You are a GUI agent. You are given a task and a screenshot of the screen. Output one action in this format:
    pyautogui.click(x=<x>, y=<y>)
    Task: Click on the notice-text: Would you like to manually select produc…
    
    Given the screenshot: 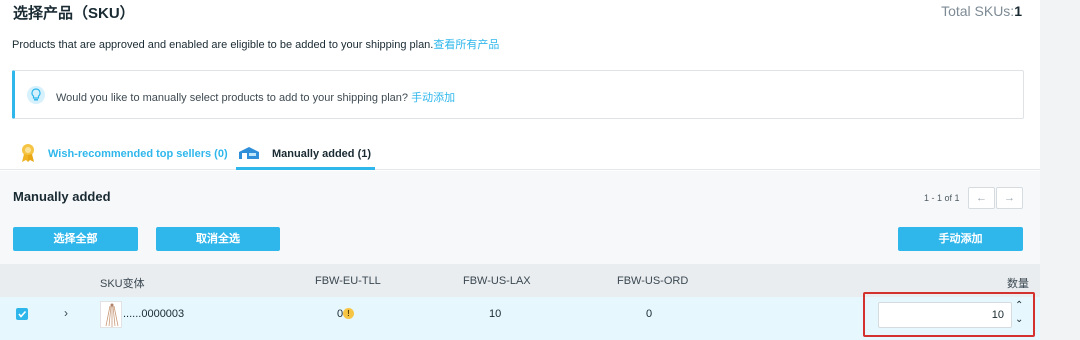 What is the action you would take?
    pyautogui.click(x=255, y=97)
    